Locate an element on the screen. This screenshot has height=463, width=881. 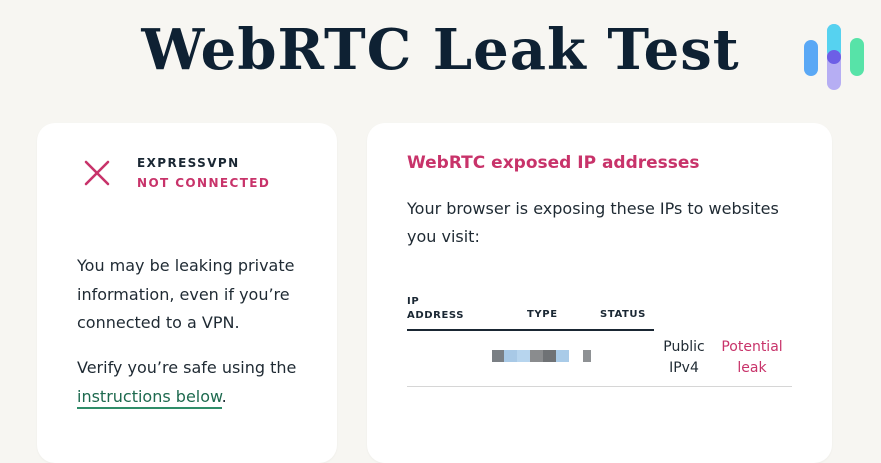
ip-address-redacted is located at coordinates (541, 356).